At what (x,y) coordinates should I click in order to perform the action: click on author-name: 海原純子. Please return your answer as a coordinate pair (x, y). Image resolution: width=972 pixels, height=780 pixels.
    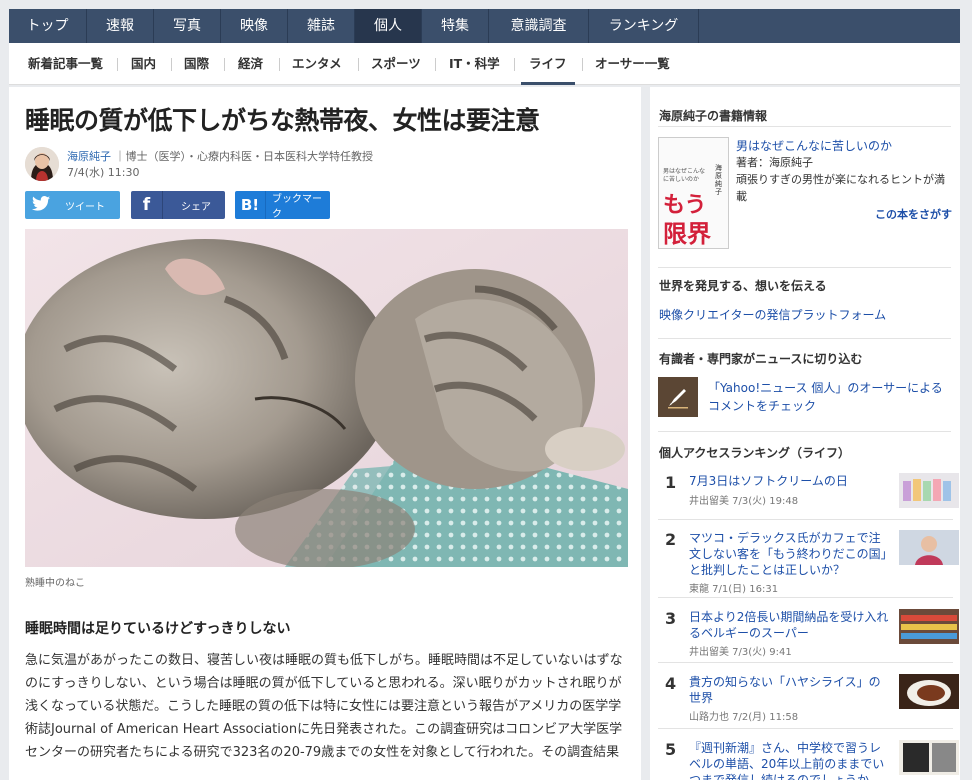
    Looking at the image, I should click on (89, 156).